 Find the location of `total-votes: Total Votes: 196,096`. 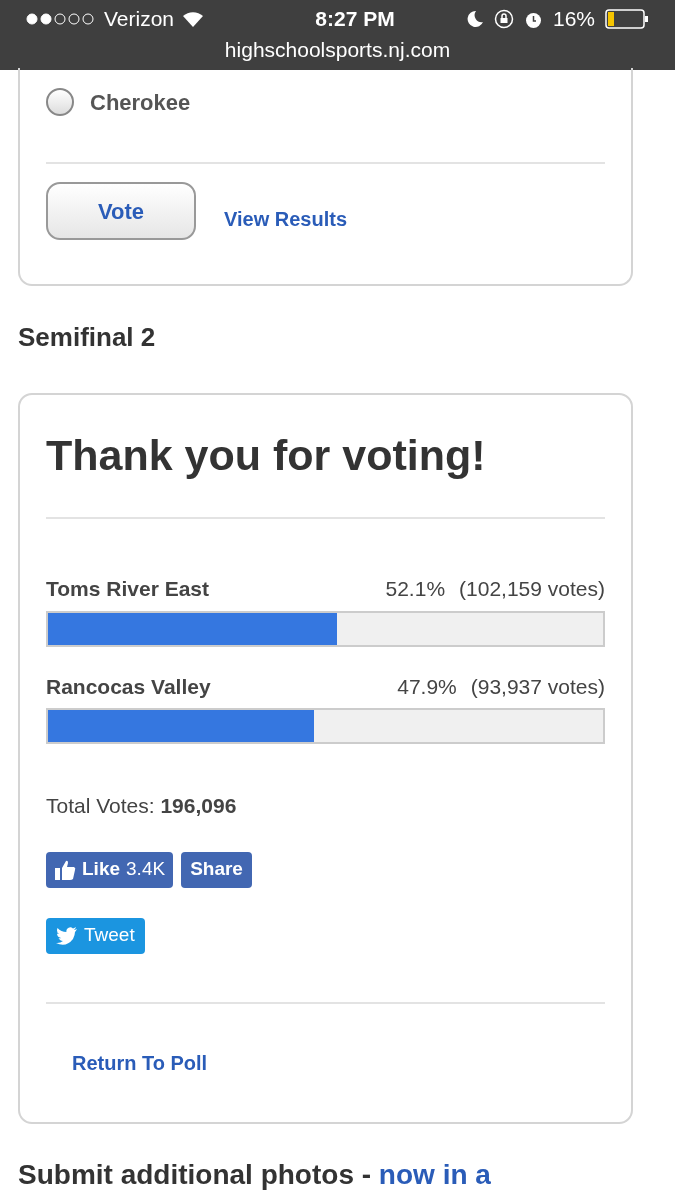

total-votes: Total Votes: 196,096 is located at coordinates (142, 806).